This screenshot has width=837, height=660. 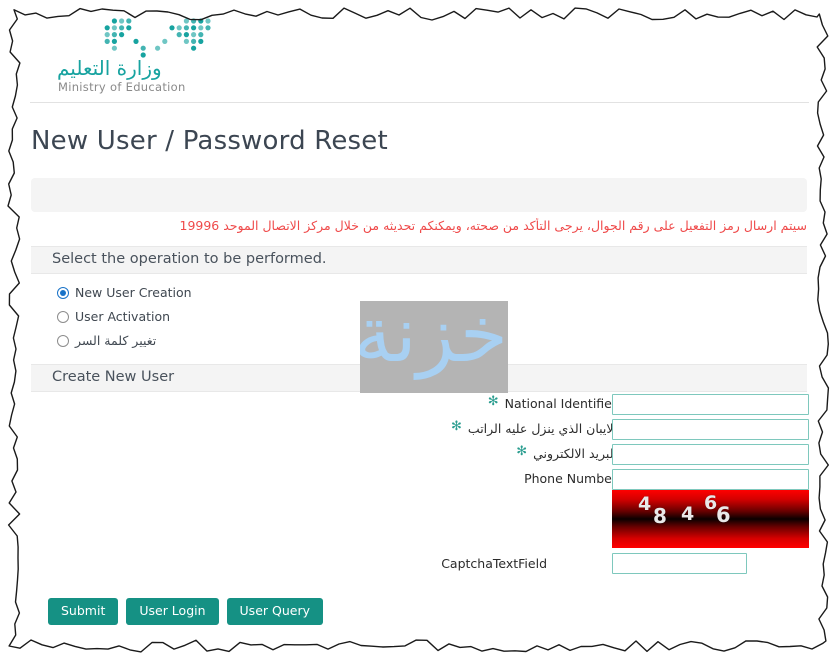 I want to click on operation-option-0: New User Creation, so click(x=124, y=292).